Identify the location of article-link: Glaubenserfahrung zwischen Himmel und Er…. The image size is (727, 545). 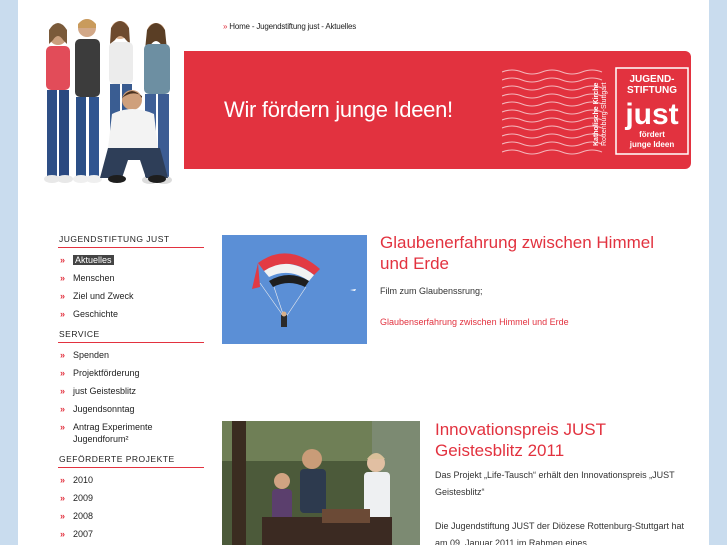
(530, 322).